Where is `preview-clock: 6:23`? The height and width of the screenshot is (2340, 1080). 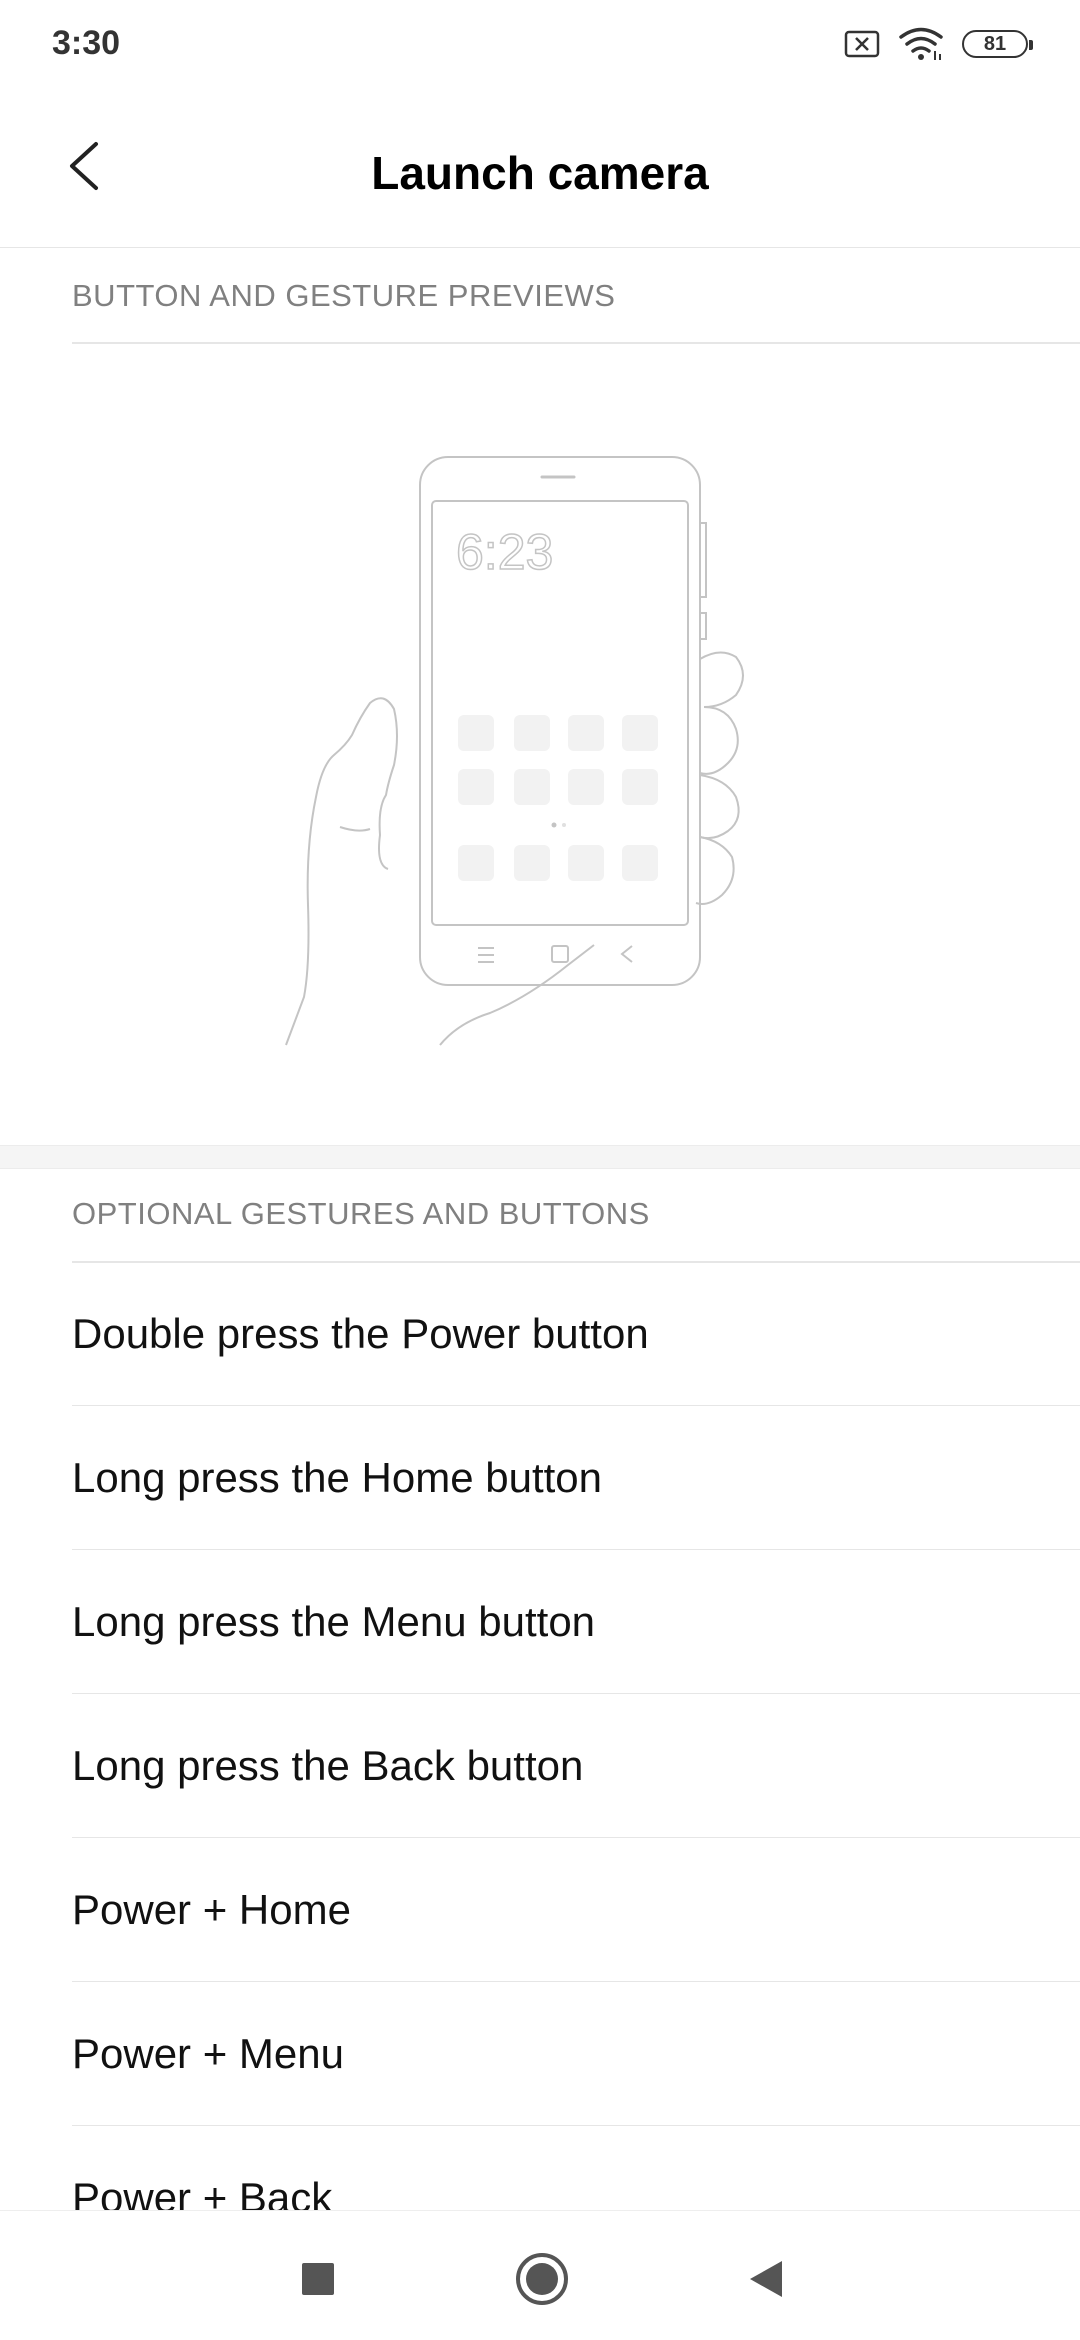
preview-clock: 6:23 is located at coordinates (504, 552).